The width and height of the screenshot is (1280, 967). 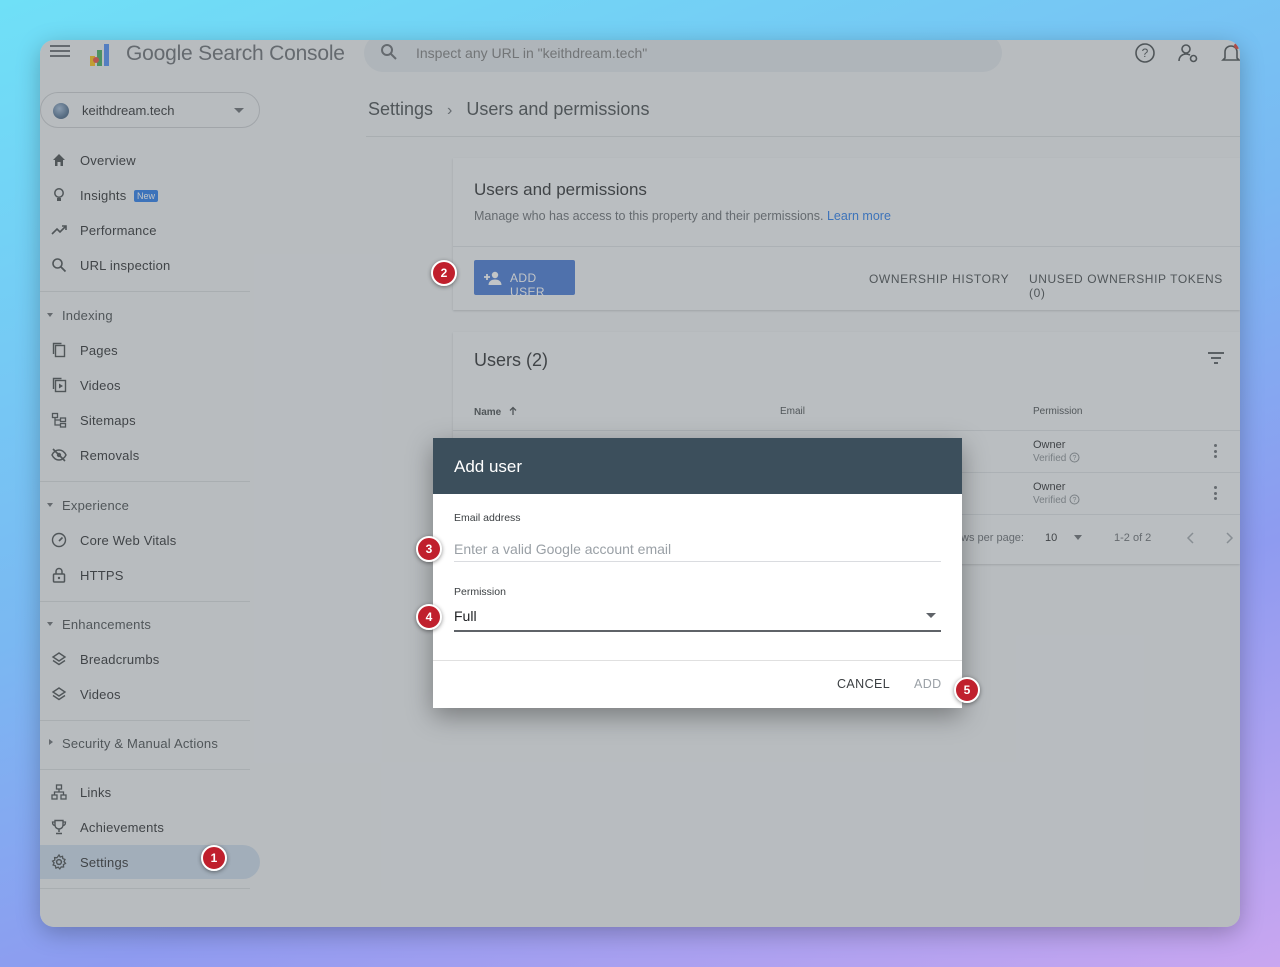 What do you see at coordinates (697, 618) in the screenshot?
I see `permission-select: Full` at bounding box center [697, 618].